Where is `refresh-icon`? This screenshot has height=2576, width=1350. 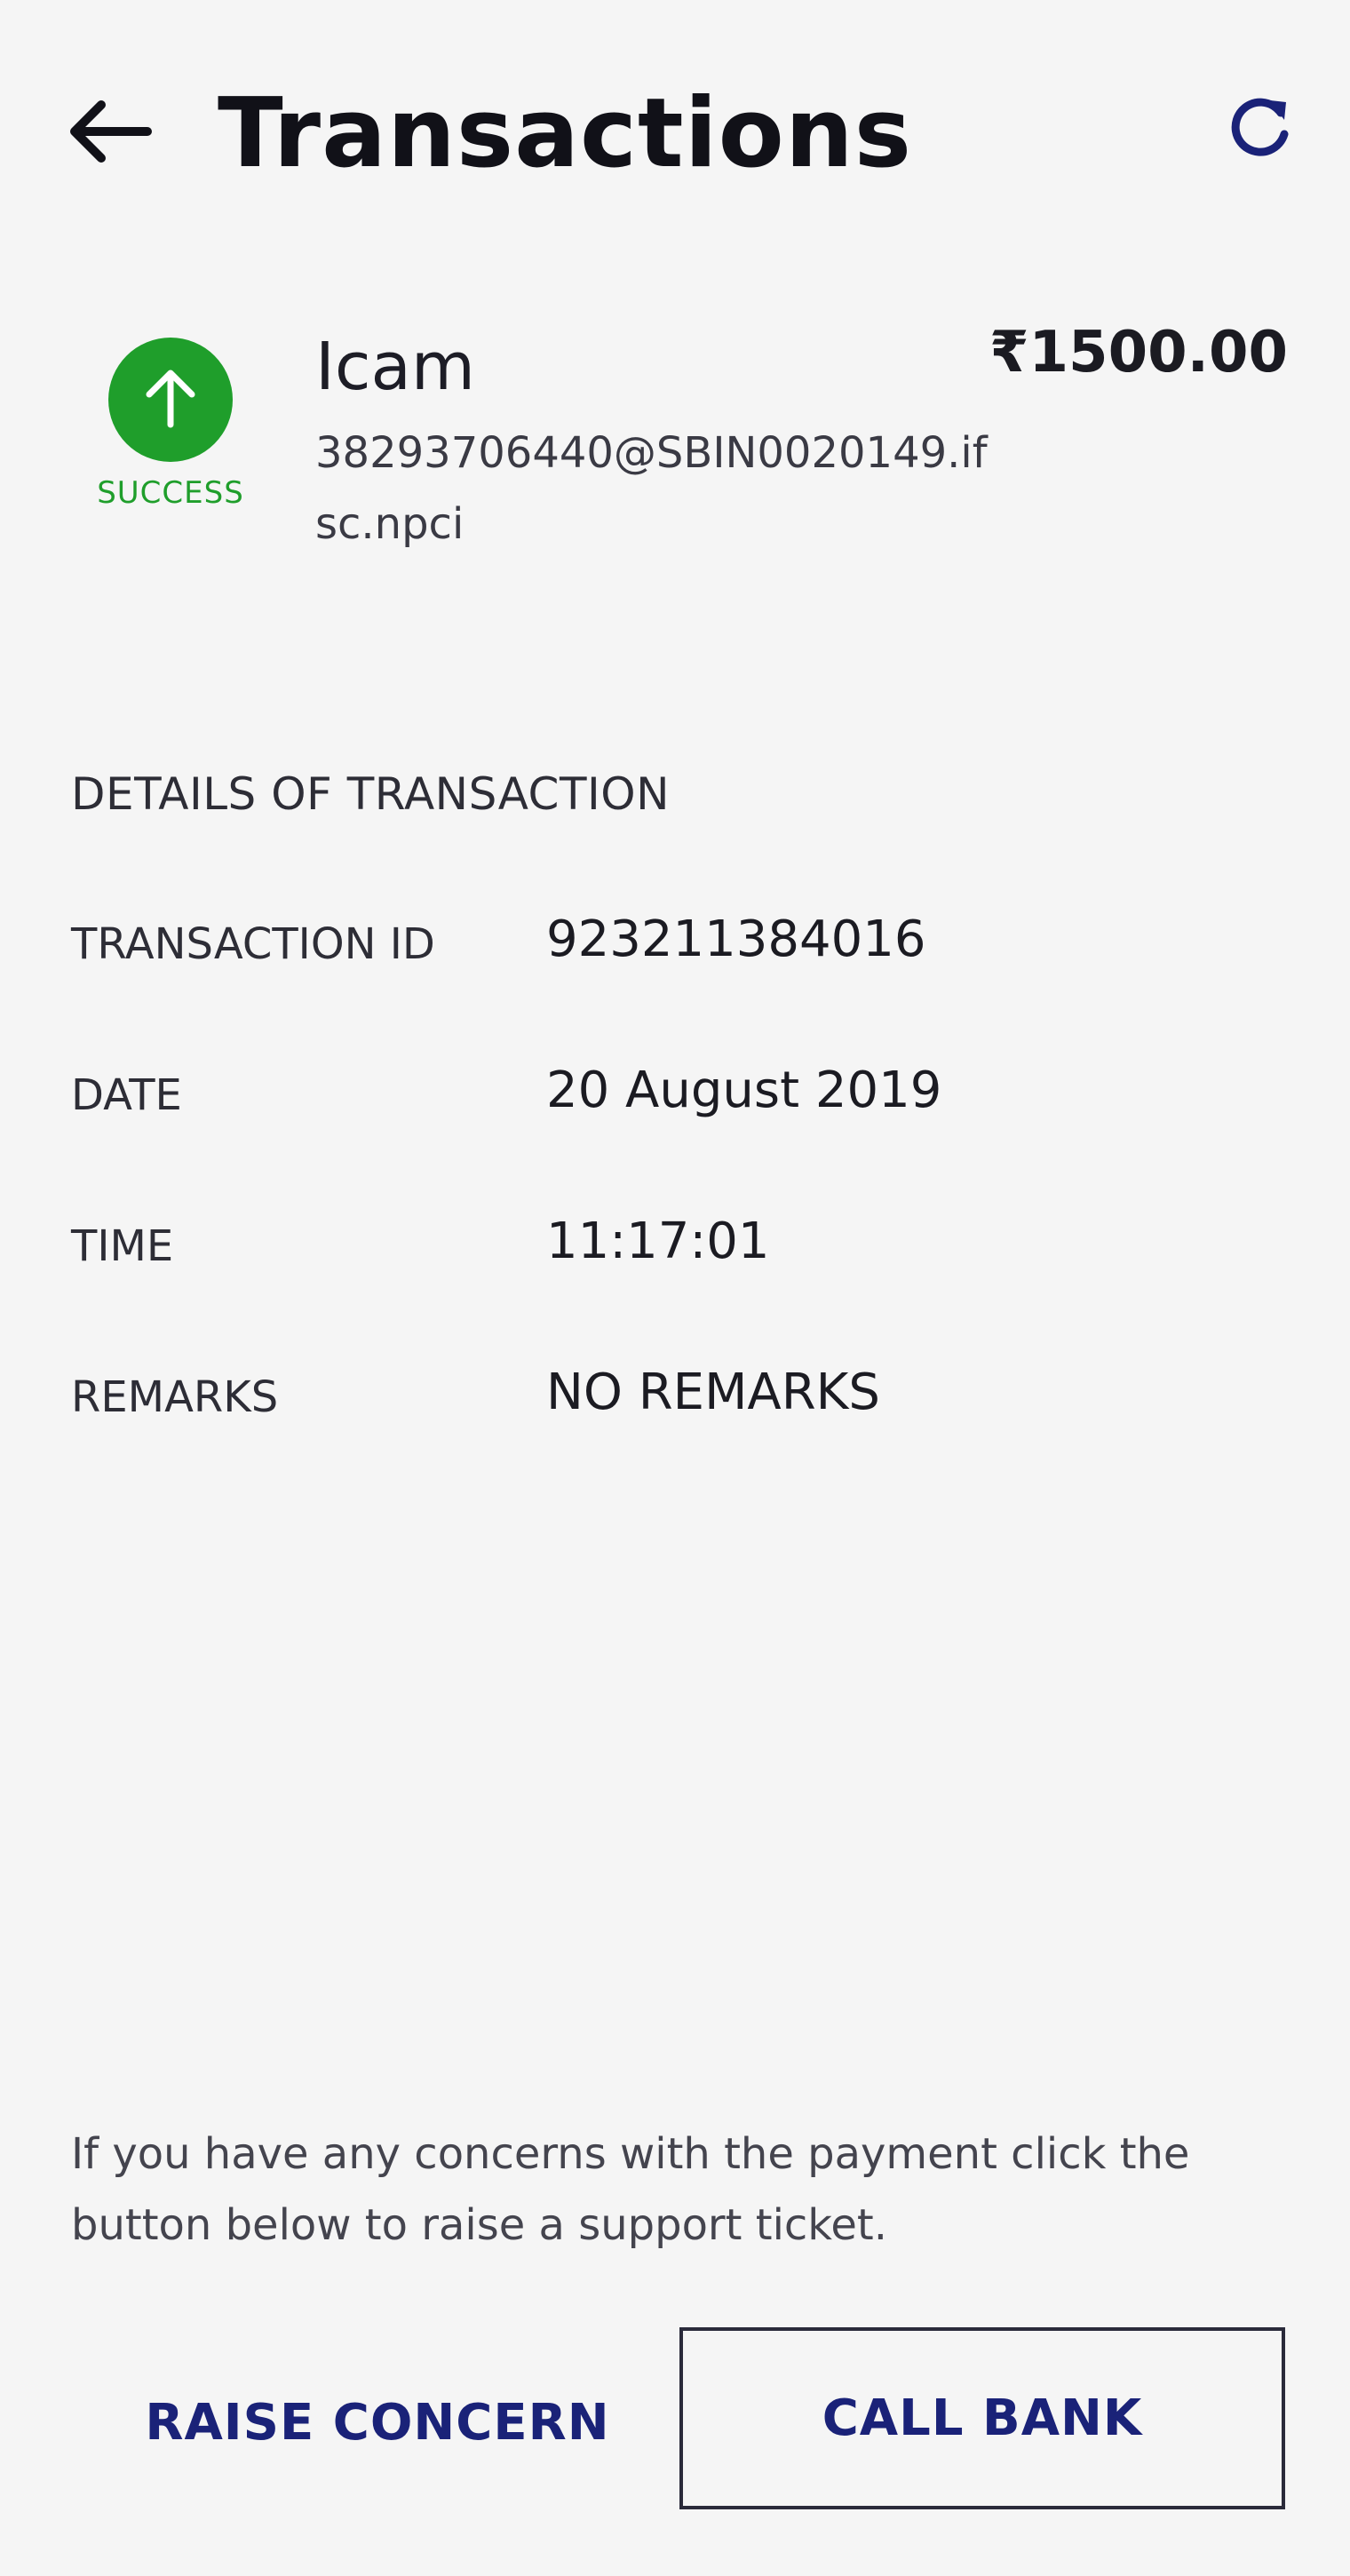 refresh-icon is located at coordinates (1261, 128).